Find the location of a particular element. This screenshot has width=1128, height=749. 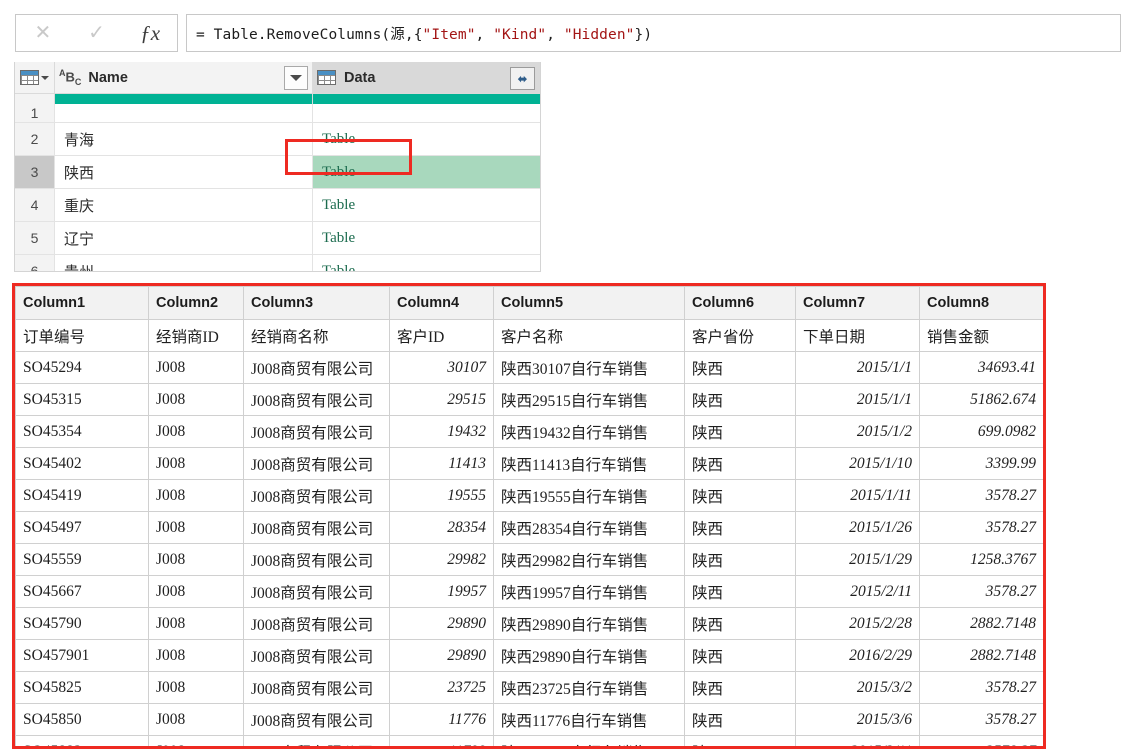

detail-cell: 2015/1/2 is located at coordinates (857, 431).